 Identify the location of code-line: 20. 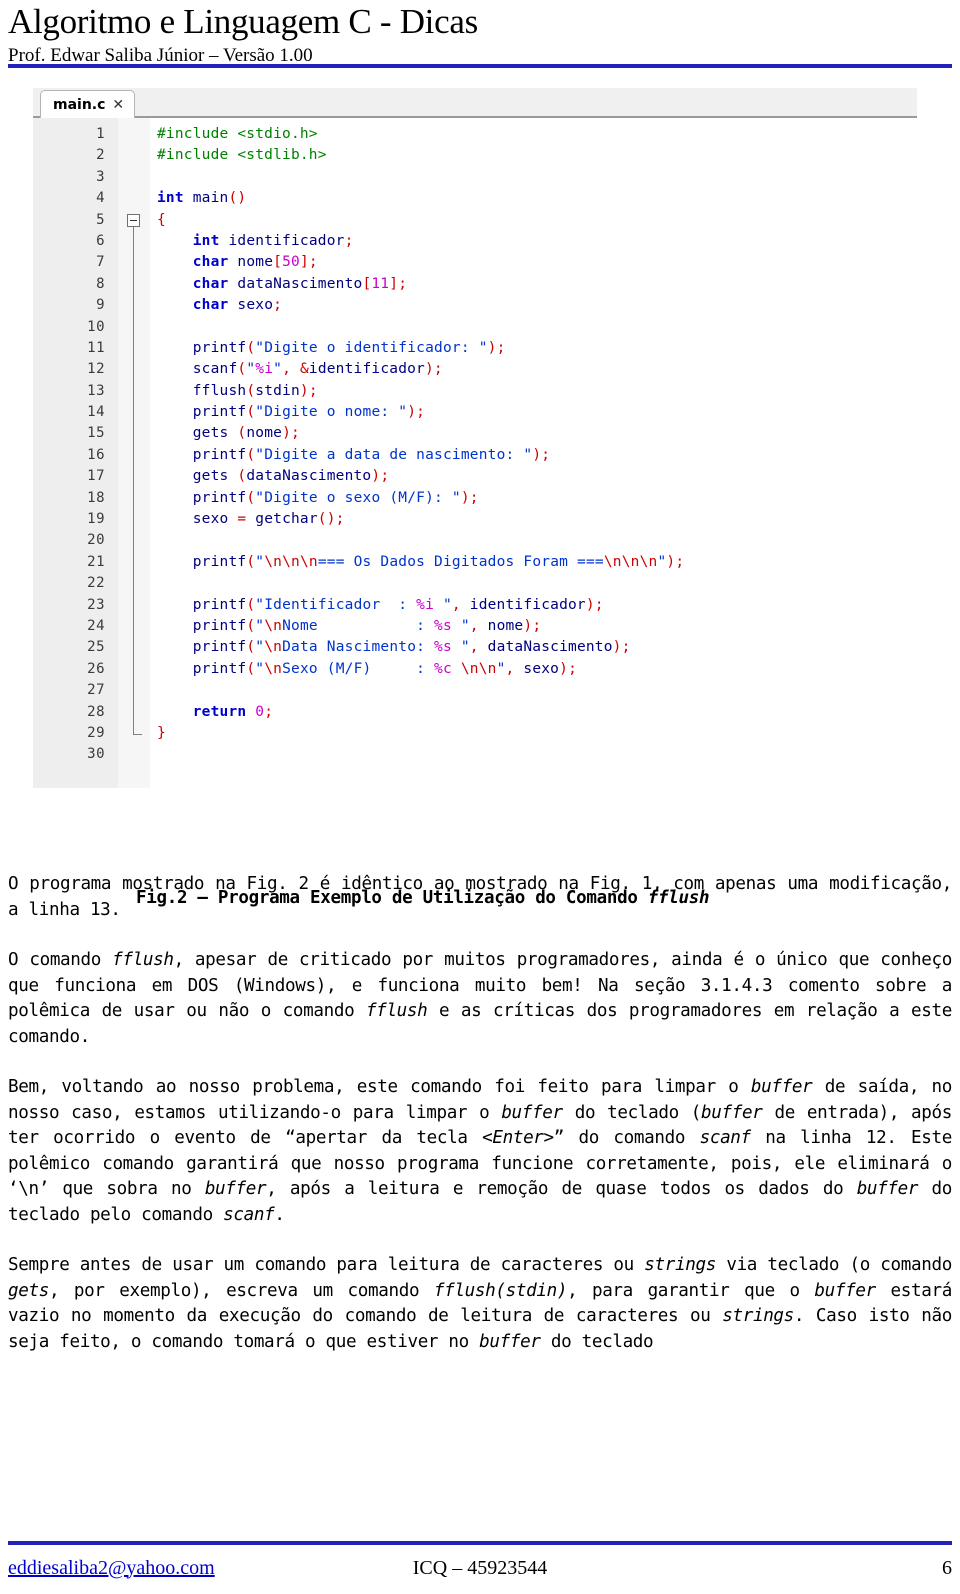
(475, 540).